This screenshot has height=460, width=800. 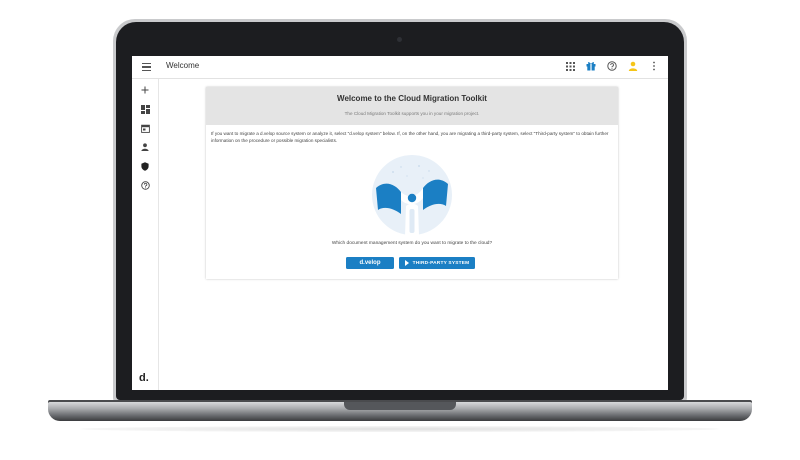 What do you see at coordinates (400, 429) in the screenshot?
I see `laptop-shadow` at bounding box center [400, 429].